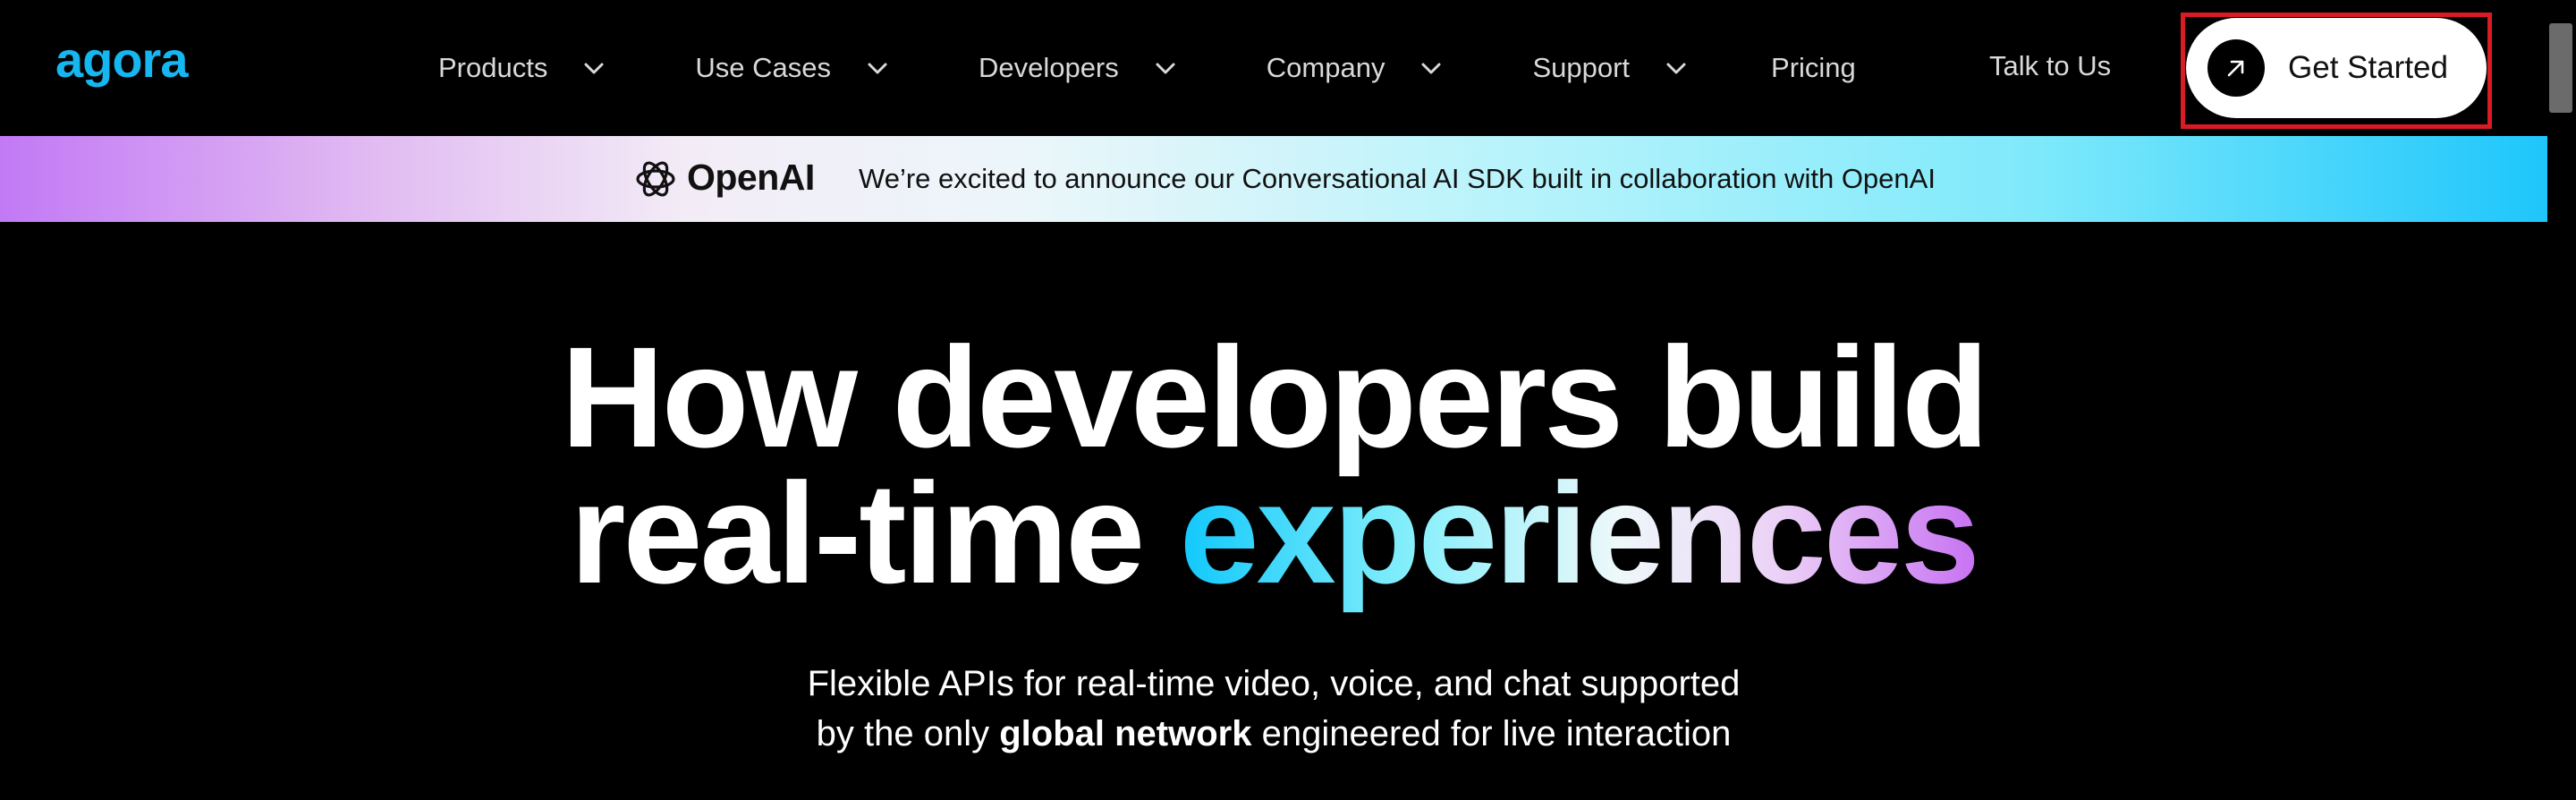 Image resolution: width=2576 pixels, height=800 pixels. Describe the element at coordinates (122, 63) in the screenshot. I see `logo-text: agora` at that location.